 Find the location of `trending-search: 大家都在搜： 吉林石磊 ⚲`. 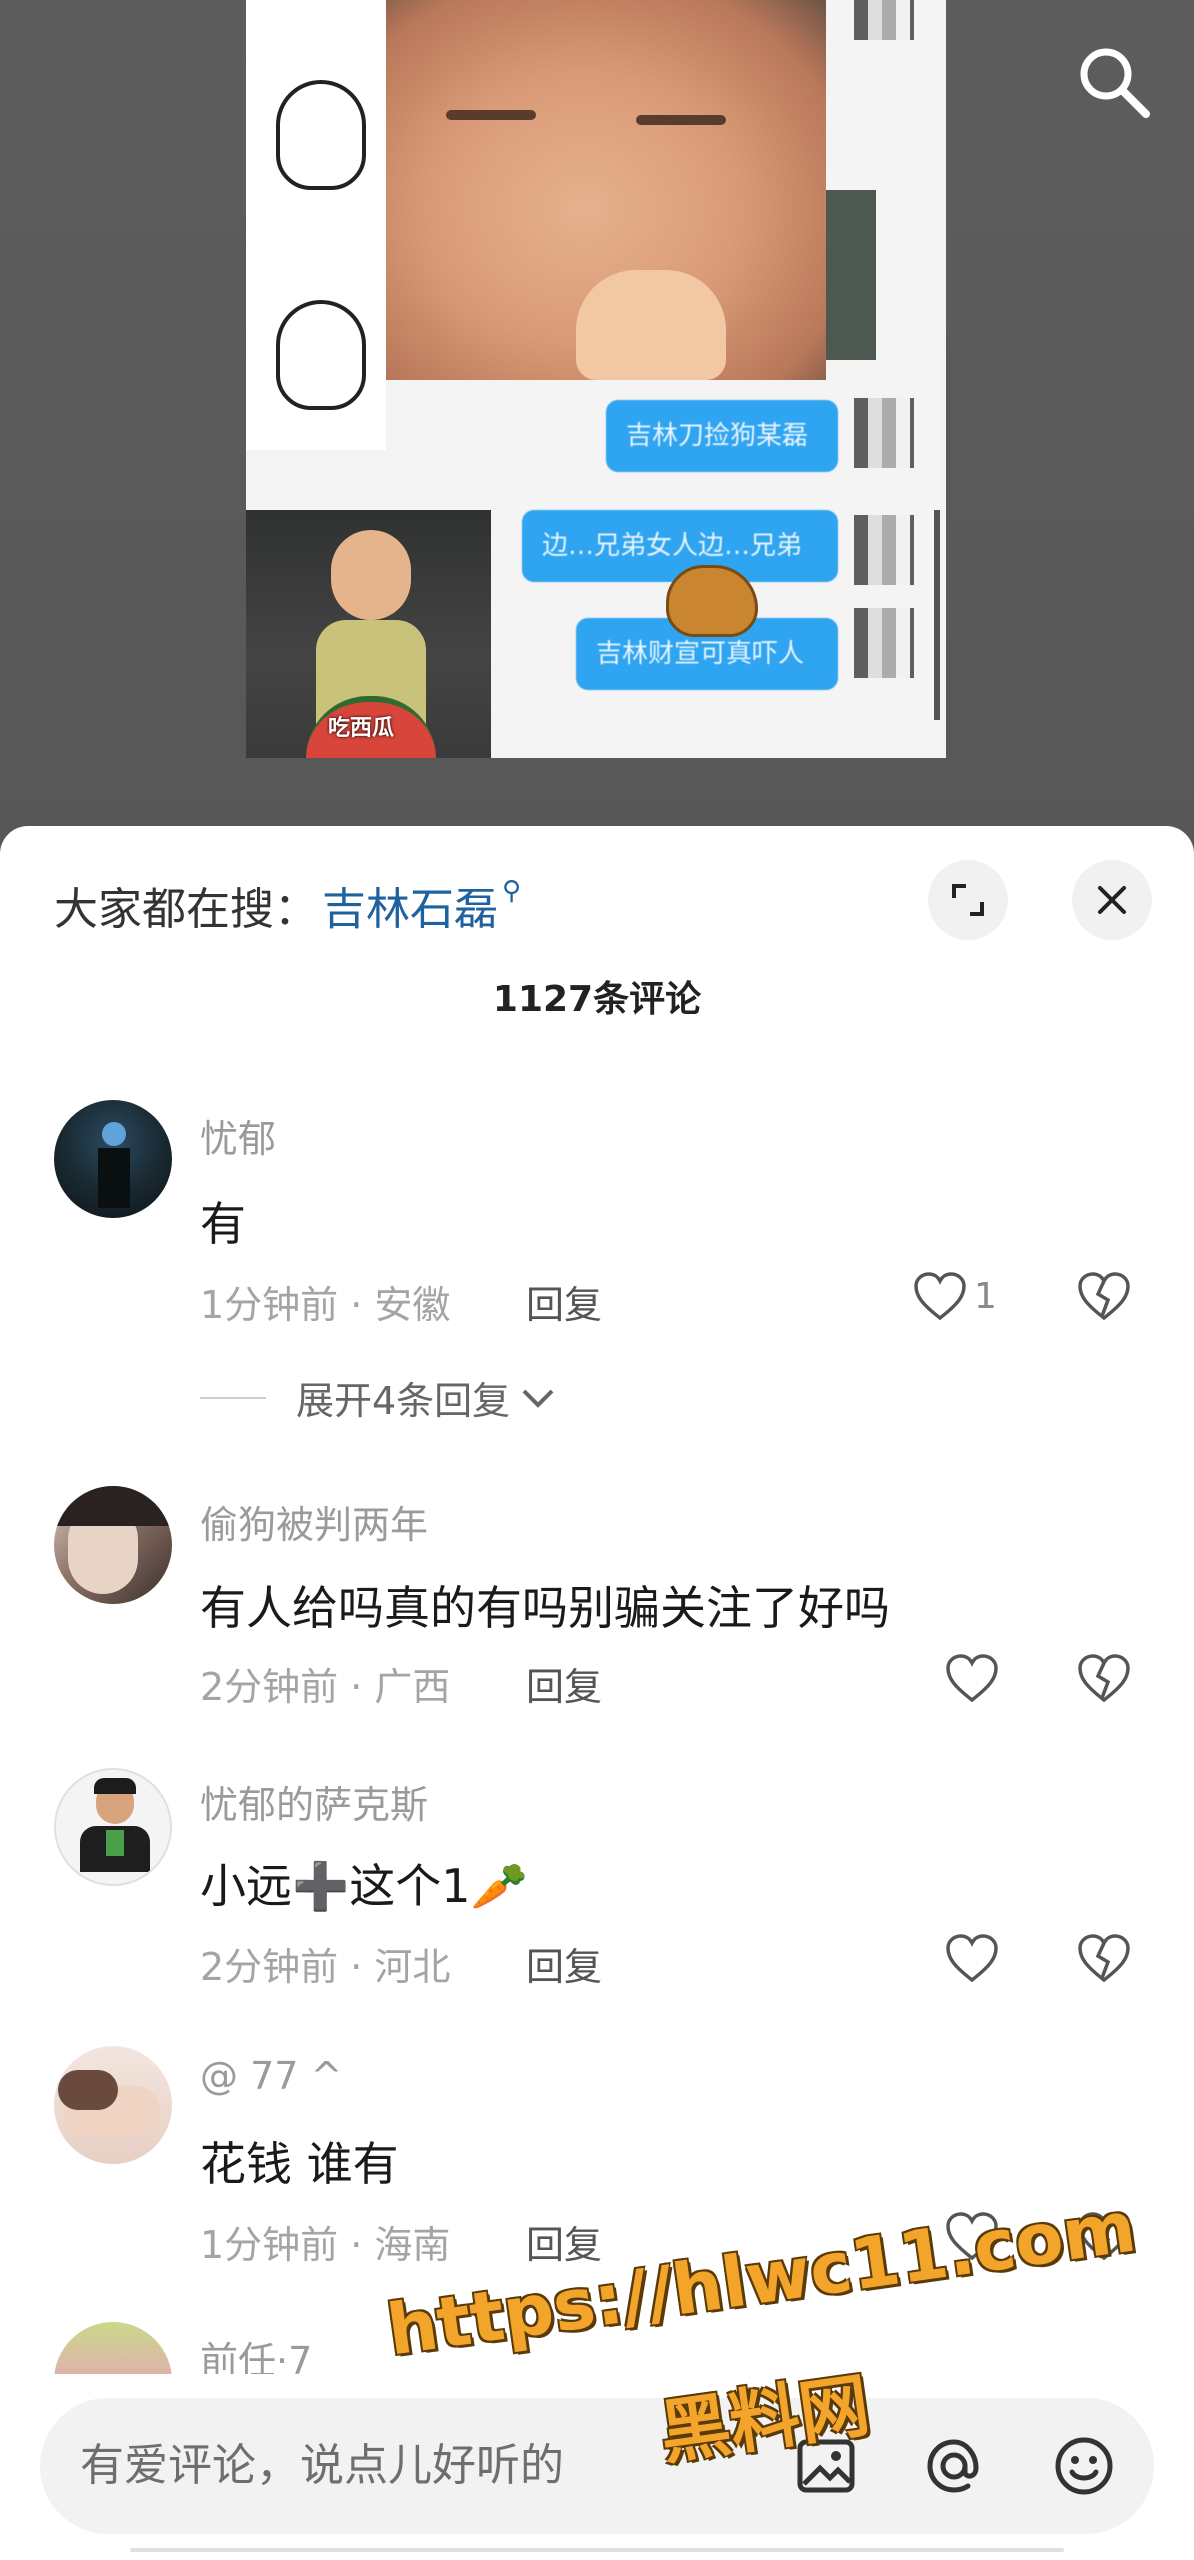

trending-search: 大家都在搜： 吉林石磊 ⚲ is located at coordinates (287, 905).